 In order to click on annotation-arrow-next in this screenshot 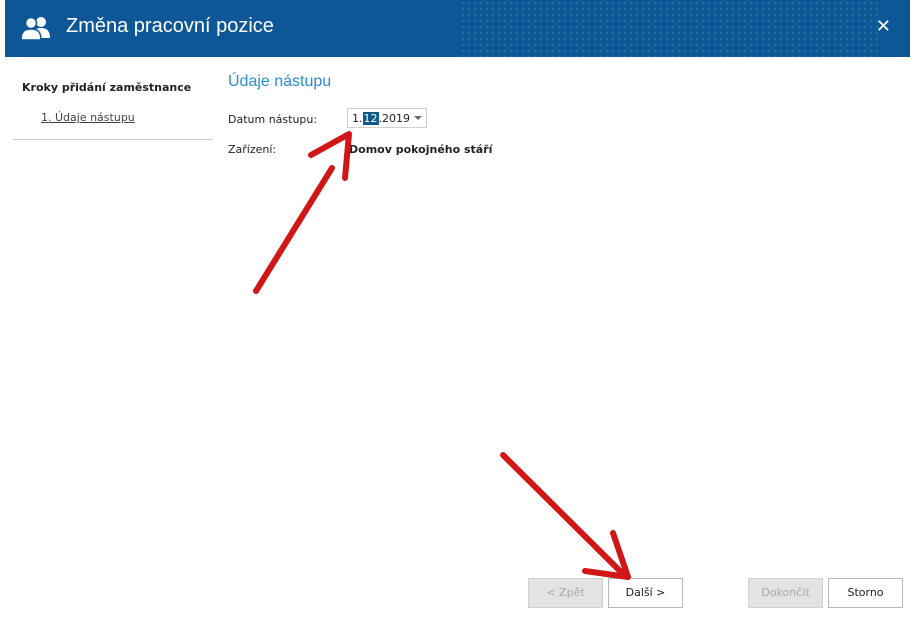, I will do `click(562, 513)`.